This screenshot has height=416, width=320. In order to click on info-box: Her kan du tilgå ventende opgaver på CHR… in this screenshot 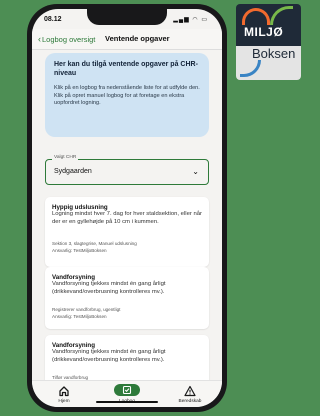, I will do `click(127, 95)`.